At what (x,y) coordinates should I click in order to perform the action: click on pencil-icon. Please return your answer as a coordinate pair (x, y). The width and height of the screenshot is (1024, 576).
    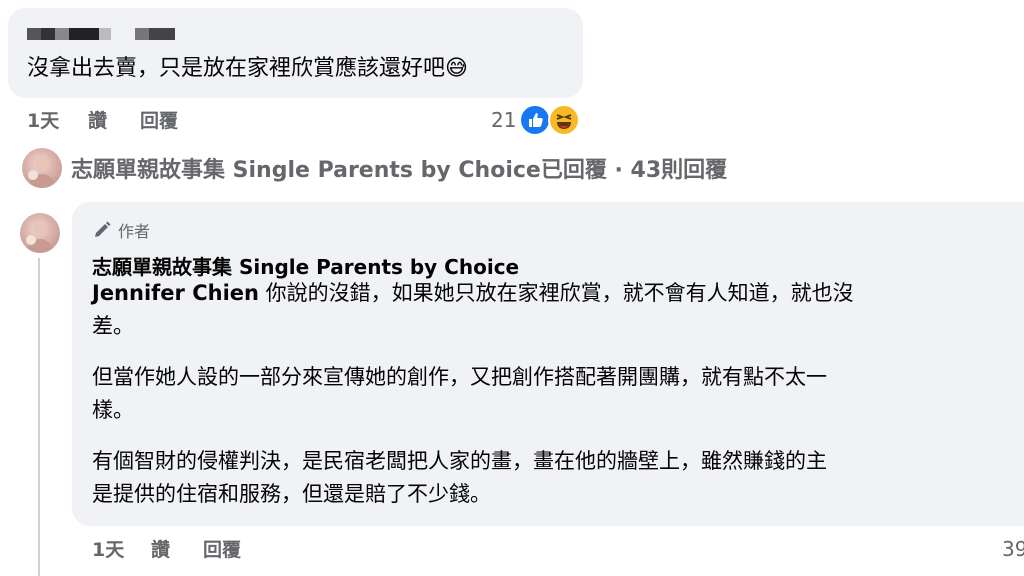
    Looking at the image, I should click on (103, 229).